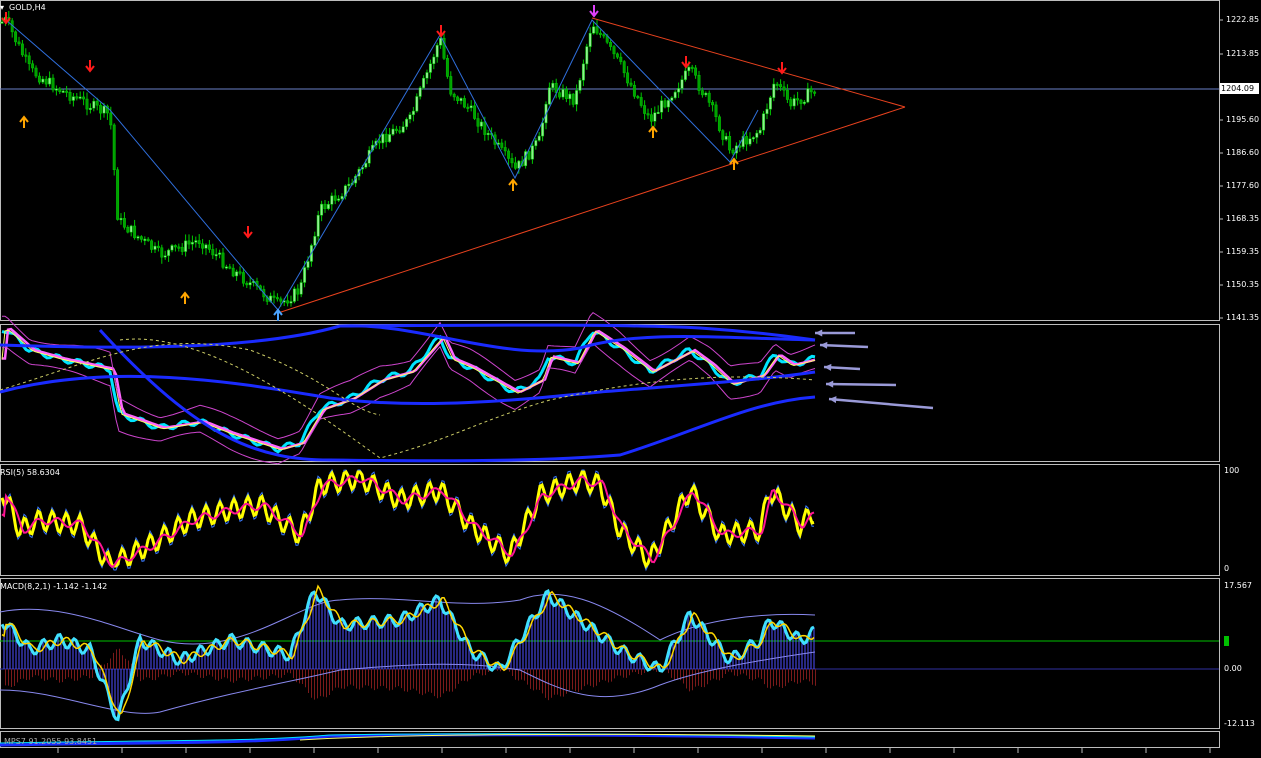 This screenshot has height=758, width=1261. I want to click on price-tick-label: 1141.35, so click(1243, 317).